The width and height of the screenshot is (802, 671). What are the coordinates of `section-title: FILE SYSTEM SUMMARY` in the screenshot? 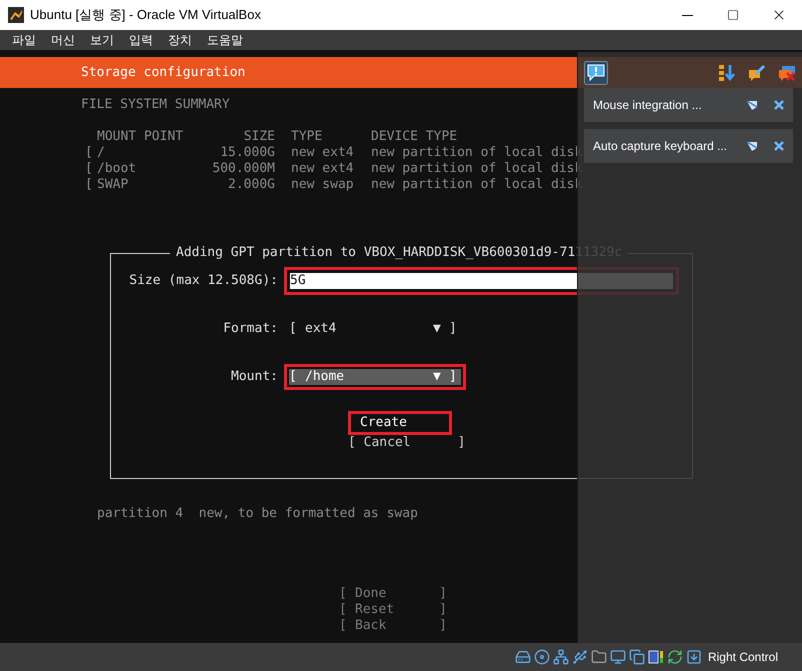 It's located at (155, 105).